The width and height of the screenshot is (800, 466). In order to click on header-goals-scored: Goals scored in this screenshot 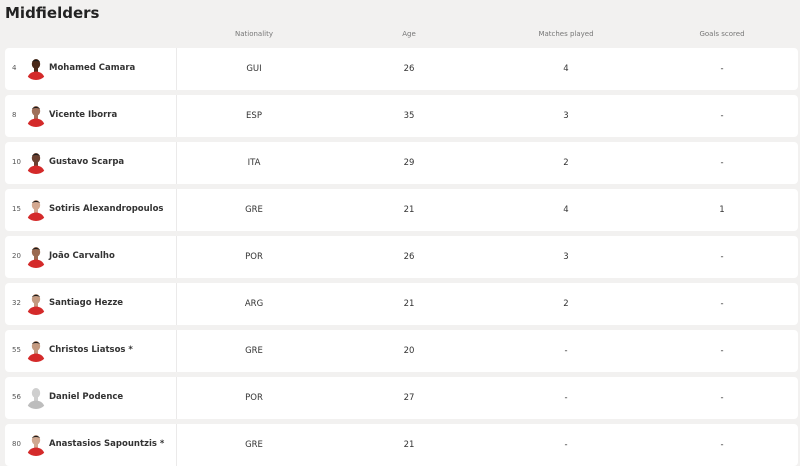, I will do `click(722, 34)`.